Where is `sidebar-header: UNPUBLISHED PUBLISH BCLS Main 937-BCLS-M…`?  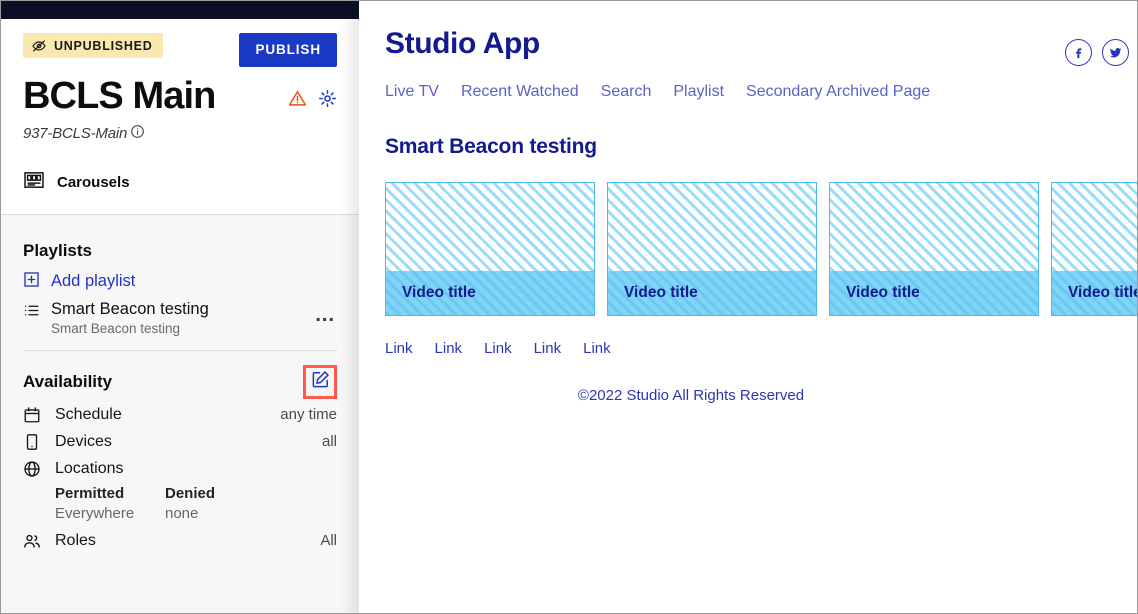
sidebar-header: UNPUBLISHED PUBLISH BCLS Main 937-BCLS-M… is located at coordinates (180, 116).